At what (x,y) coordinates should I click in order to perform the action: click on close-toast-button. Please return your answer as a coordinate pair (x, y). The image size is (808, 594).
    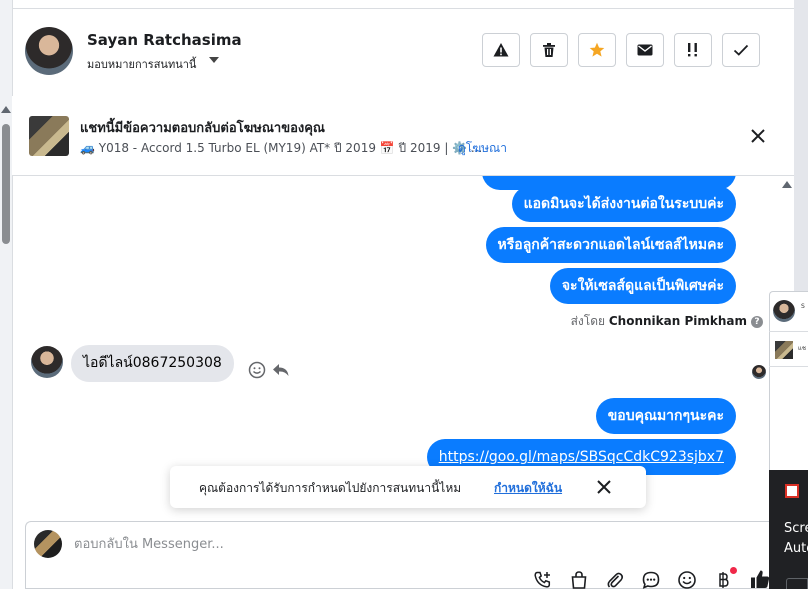
    Looking at the image, I should click on (604, 487).